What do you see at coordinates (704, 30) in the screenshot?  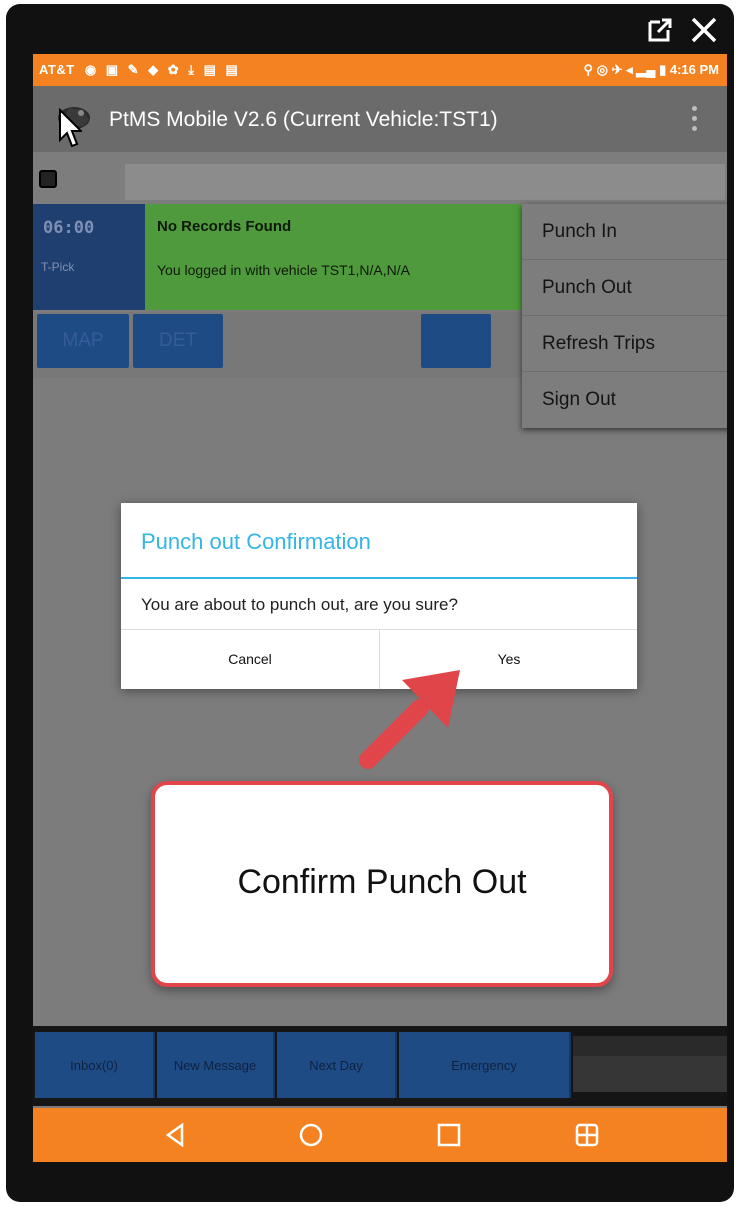 I see `close-icon` at bounding box center [704, 30].